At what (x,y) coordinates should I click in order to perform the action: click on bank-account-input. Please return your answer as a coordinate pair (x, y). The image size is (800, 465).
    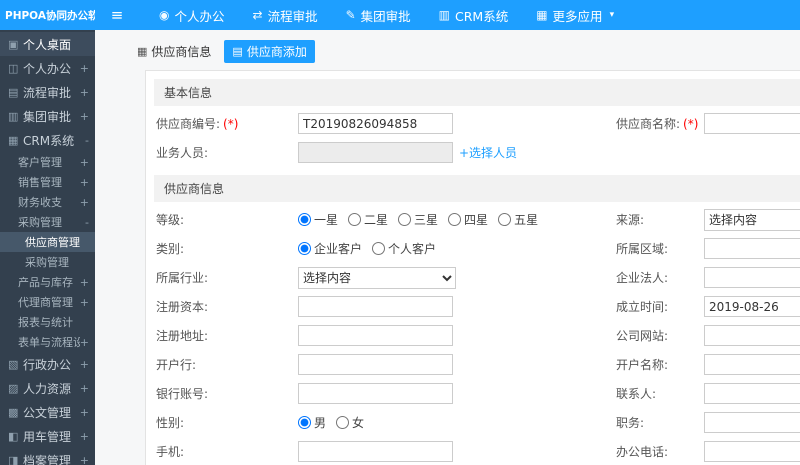
    Looking at the image, I should click on (375, 393).